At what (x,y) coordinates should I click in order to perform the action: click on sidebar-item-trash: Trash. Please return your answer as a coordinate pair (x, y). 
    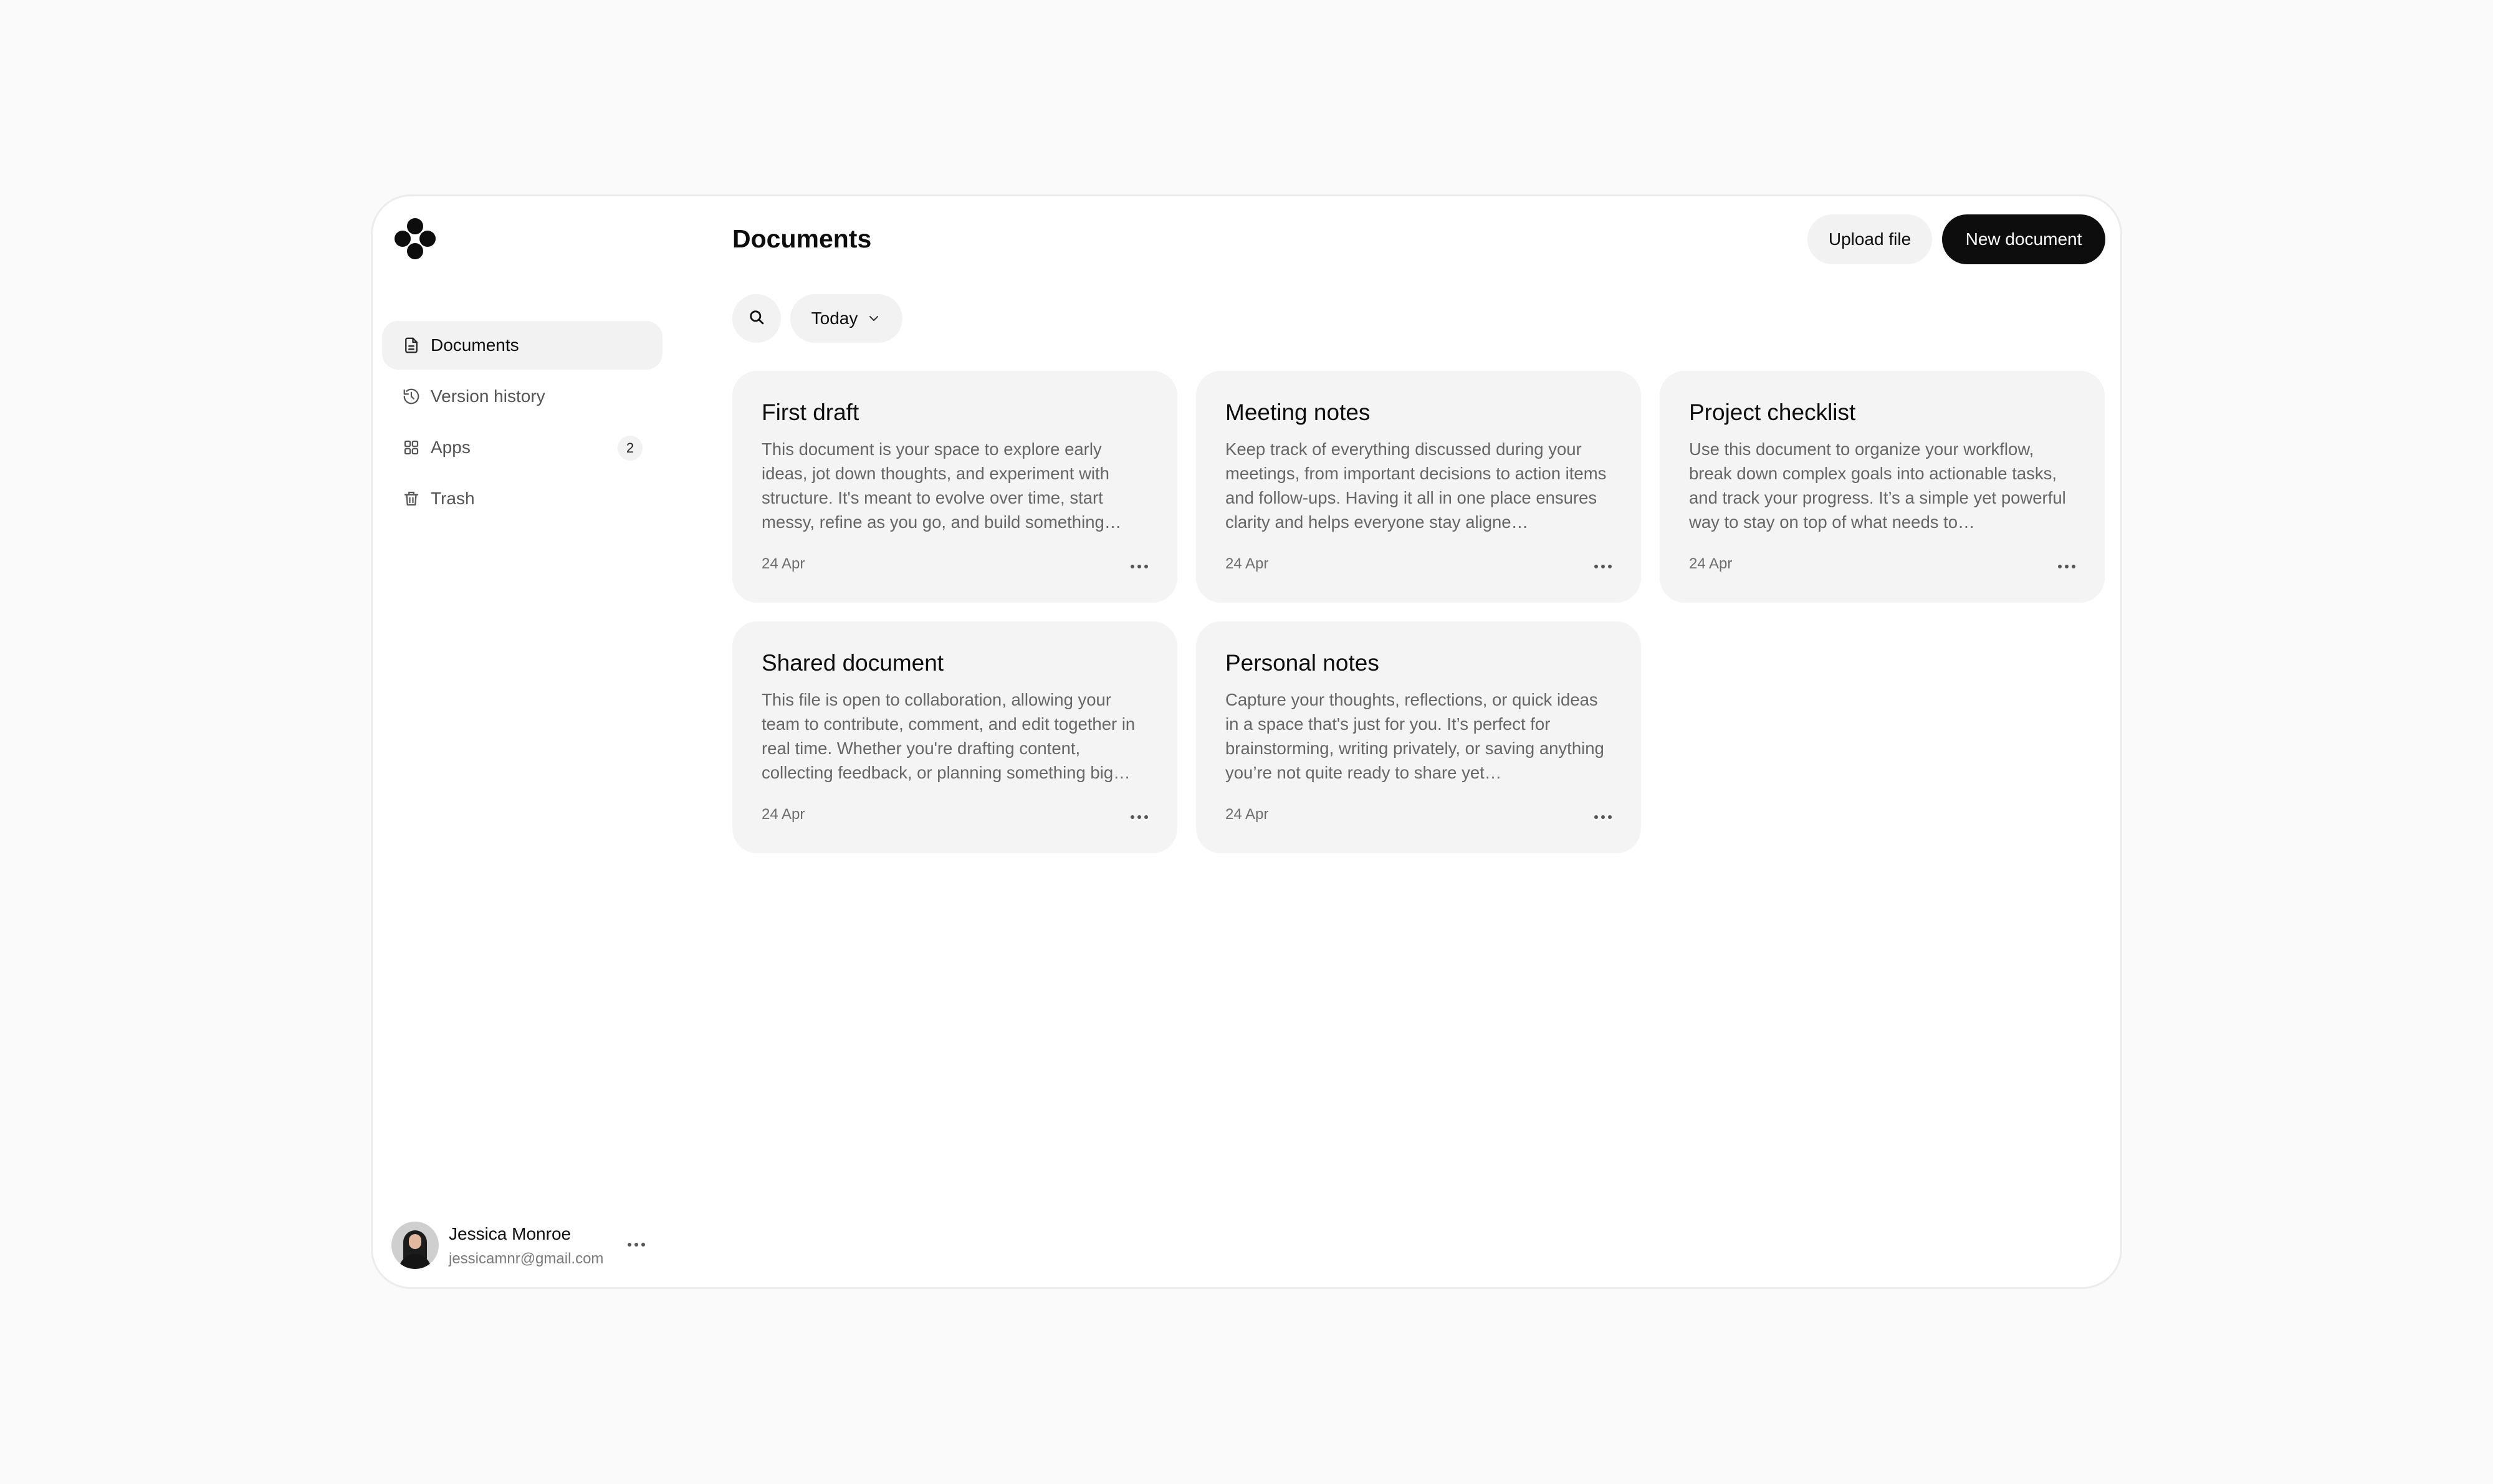
    Looking at the image, I should click on (522, 499).